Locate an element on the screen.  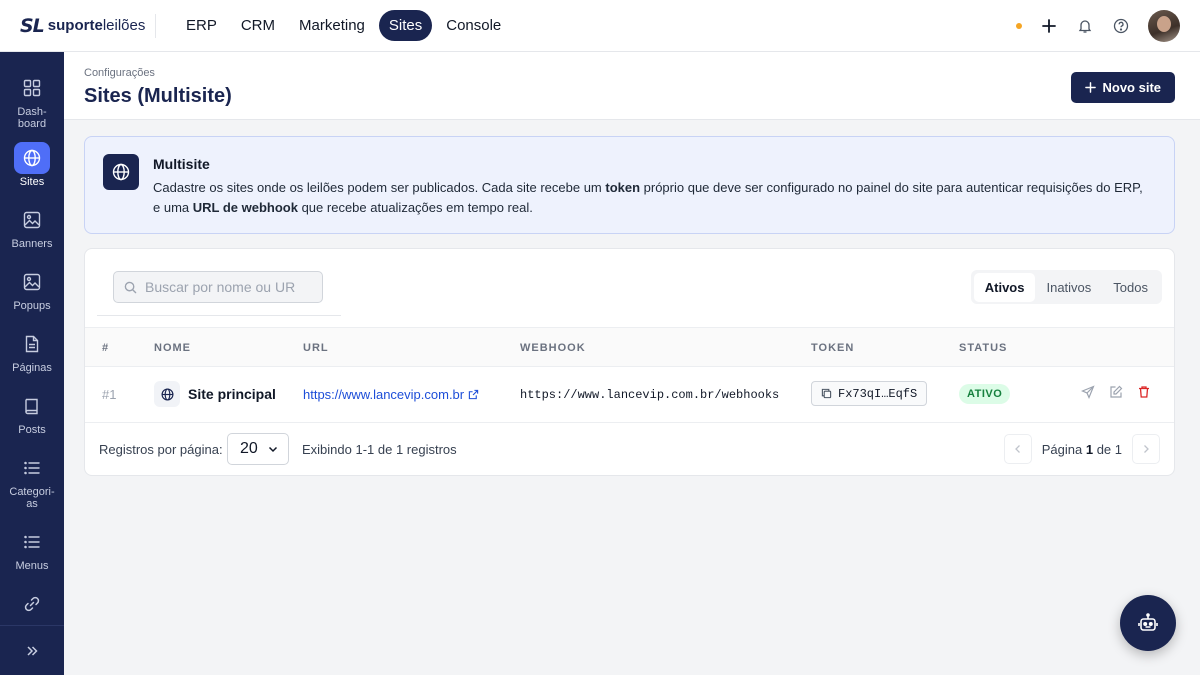
tab-todos: Todos is located at coordinates (1130, 287).